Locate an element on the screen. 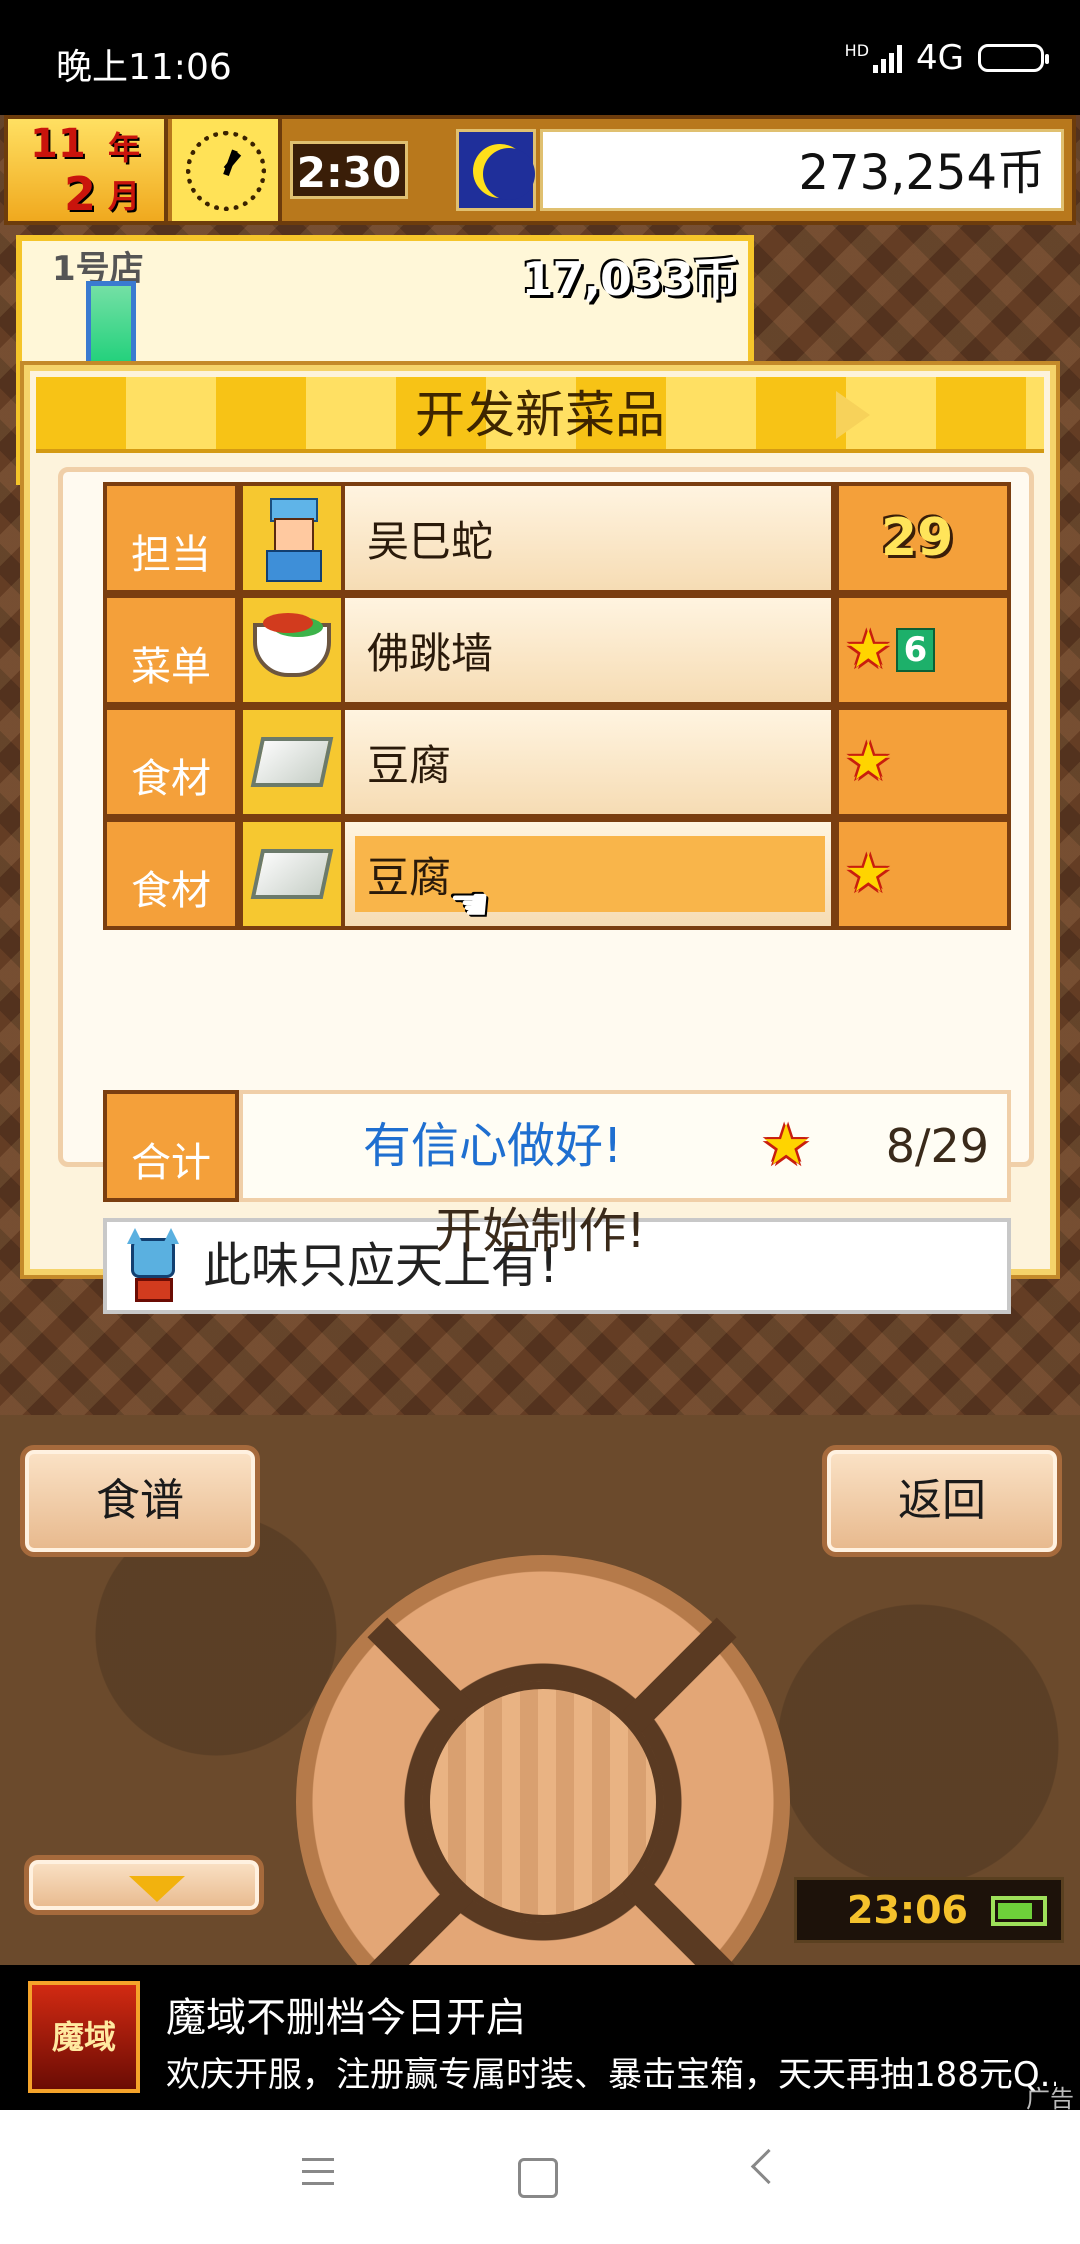  game-battery-icon is located at coordinates (1019, 1911).